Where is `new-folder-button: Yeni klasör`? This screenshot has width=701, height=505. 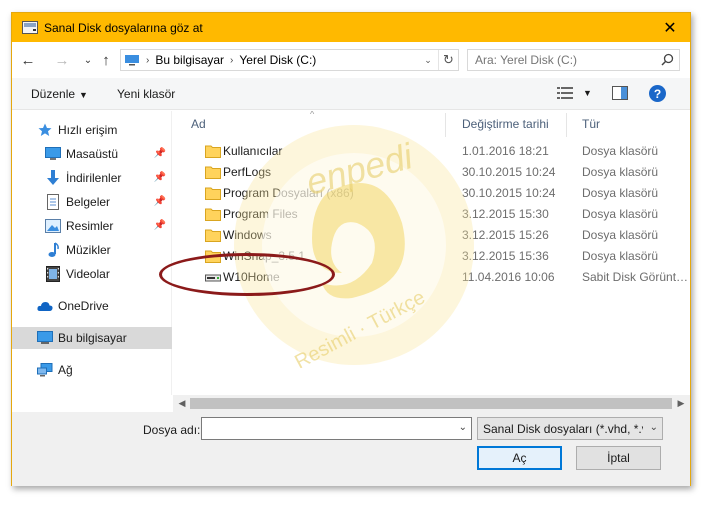
new-folder-button: Yeni klasör is located at coordinates (146, 94).